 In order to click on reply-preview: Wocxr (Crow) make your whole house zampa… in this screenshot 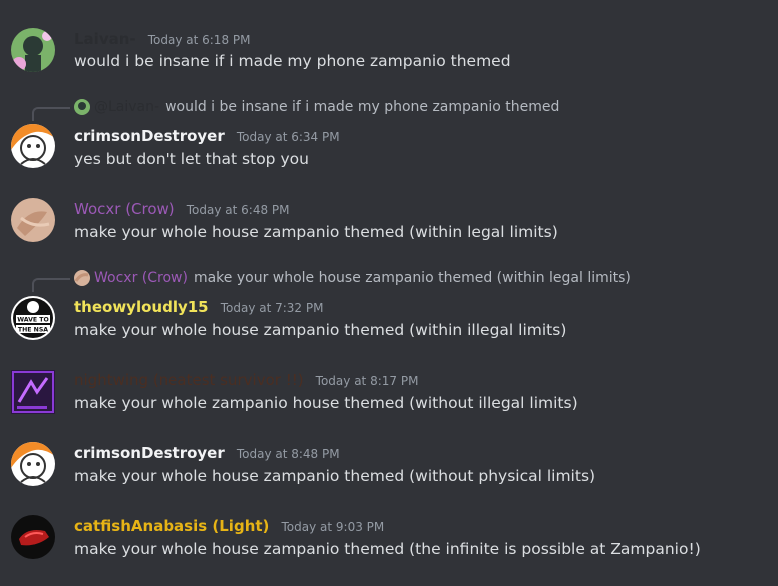, I will do `click(352, 278)`.